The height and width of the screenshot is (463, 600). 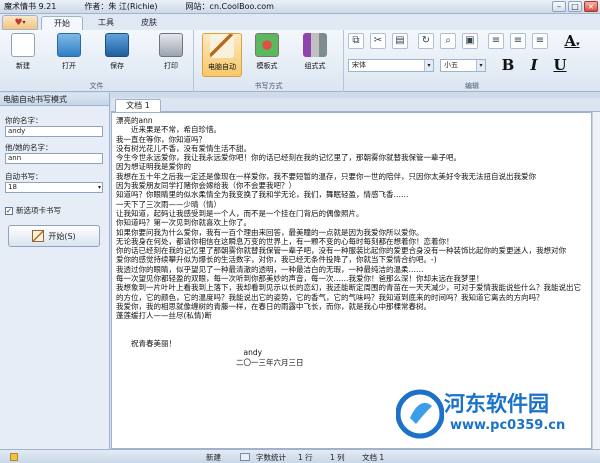 What do you see at coordinates (463, 65) in the screenshot?
I see `size-select: 小五 ▾` at bounding box center [463, 65].